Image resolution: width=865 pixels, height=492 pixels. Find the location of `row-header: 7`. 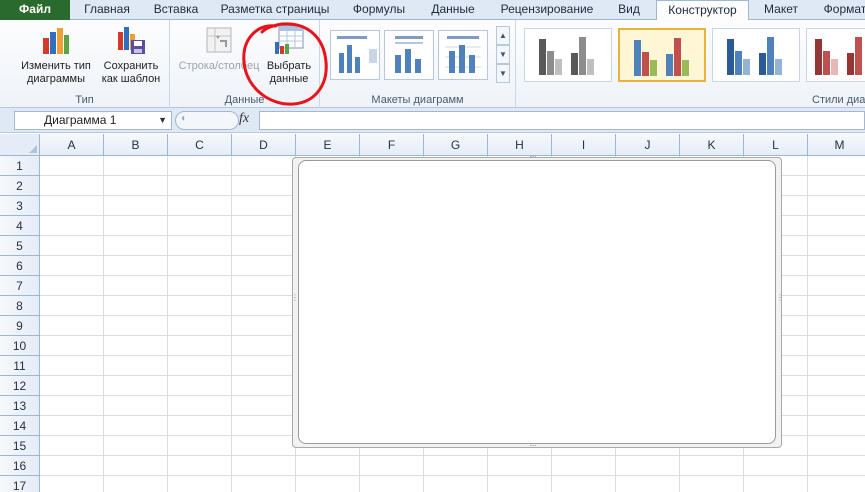

row-header: 7 is located at coordinates (20, 286).